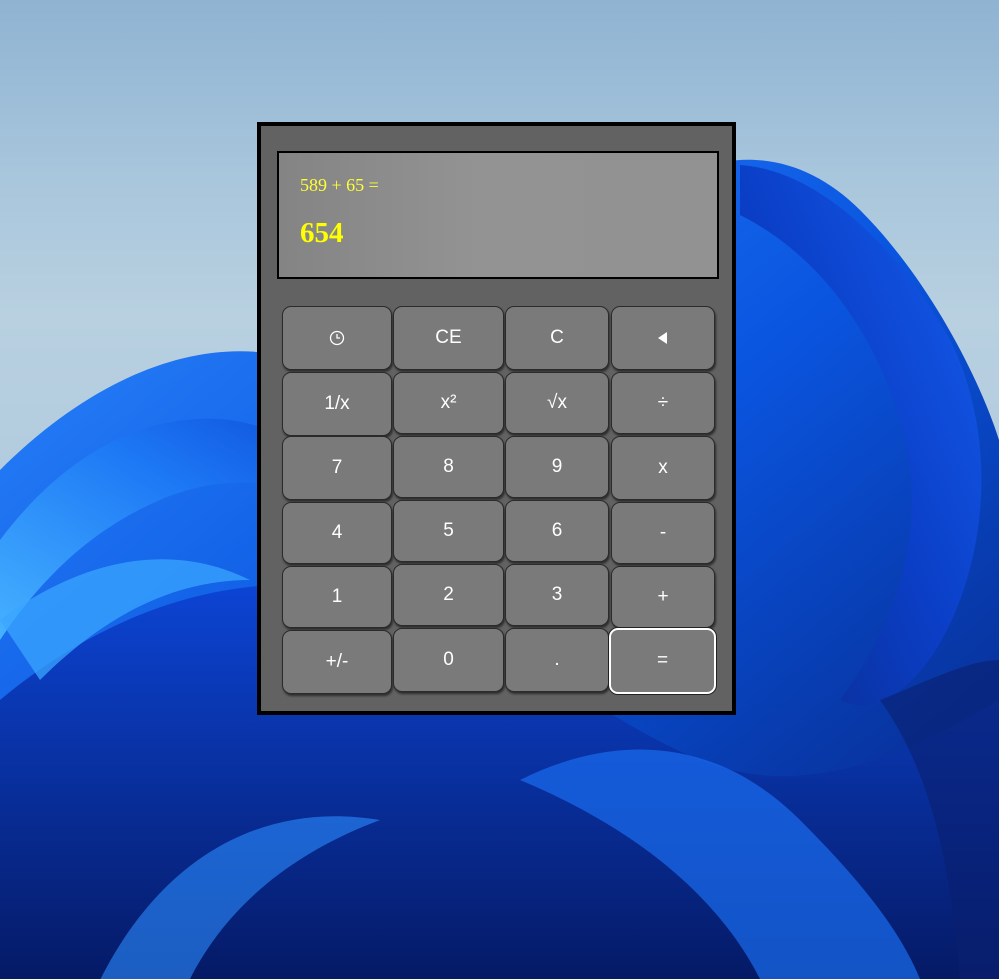 The height and width of the screenshot is (979, 999). I want to click on clear-entry-button: CE, so click(448, 338).